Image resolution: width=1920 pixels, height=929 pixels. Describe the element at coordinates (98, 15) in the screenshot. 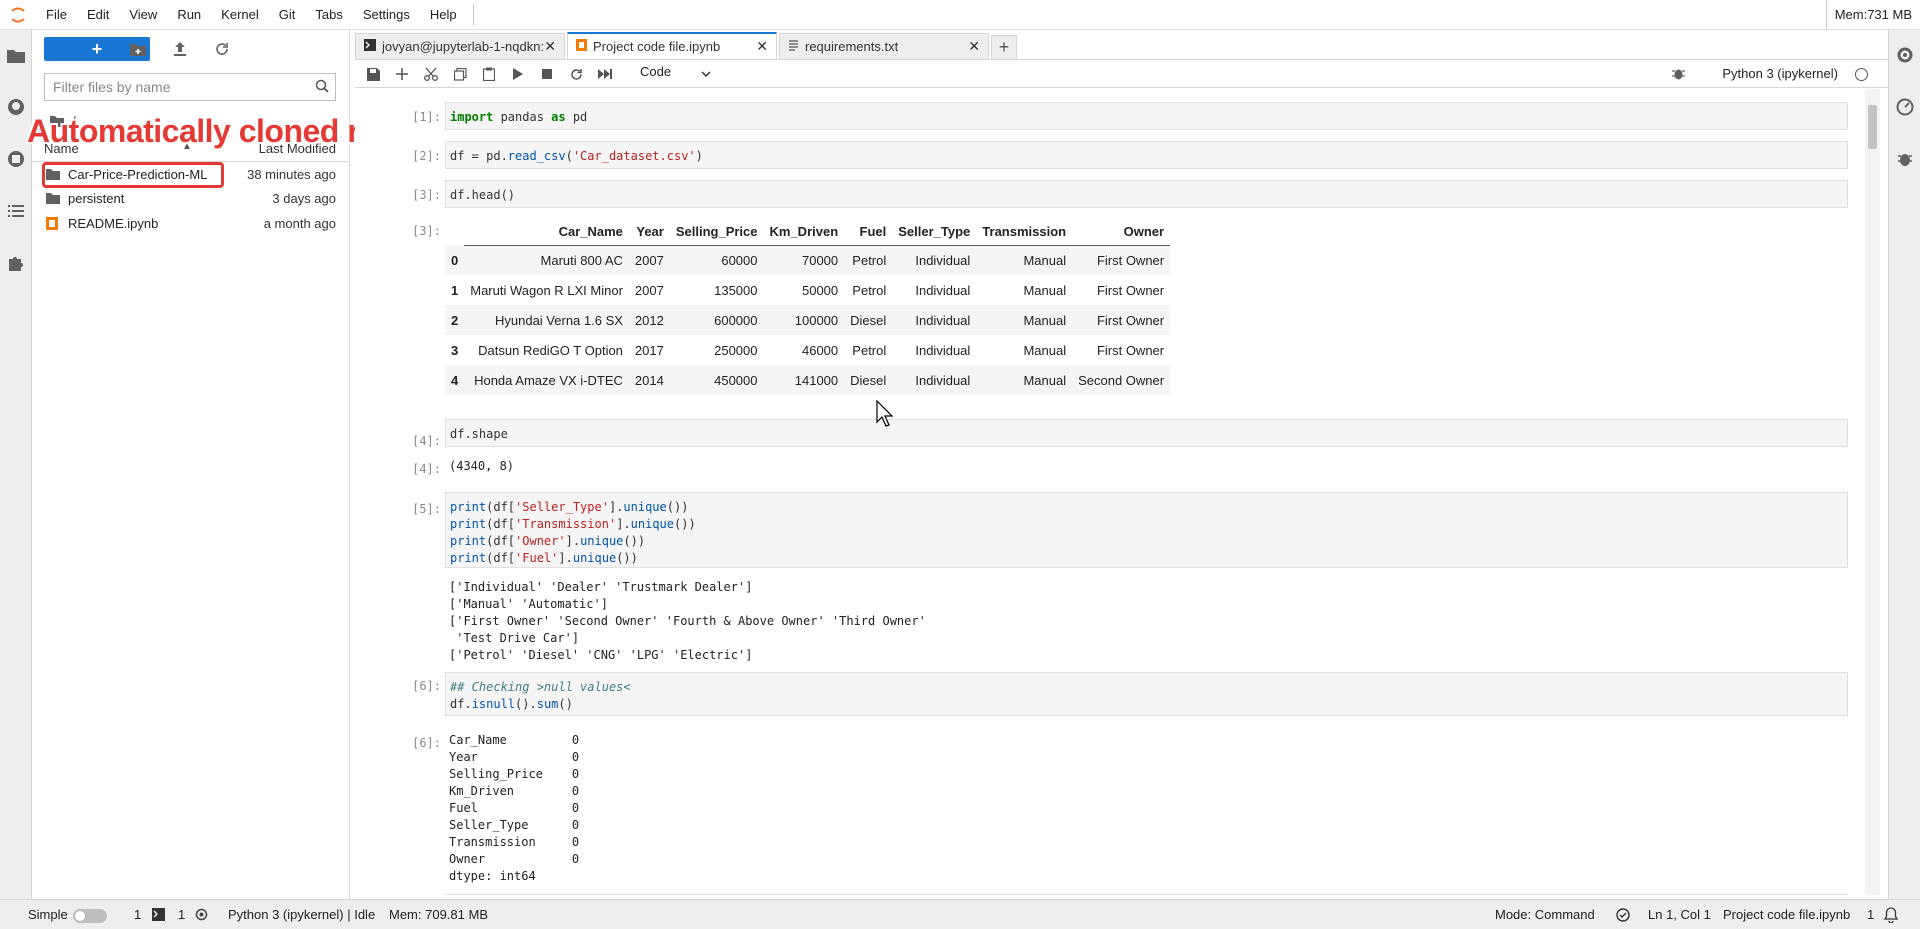

I see `menu-edit: Edit` at that location.